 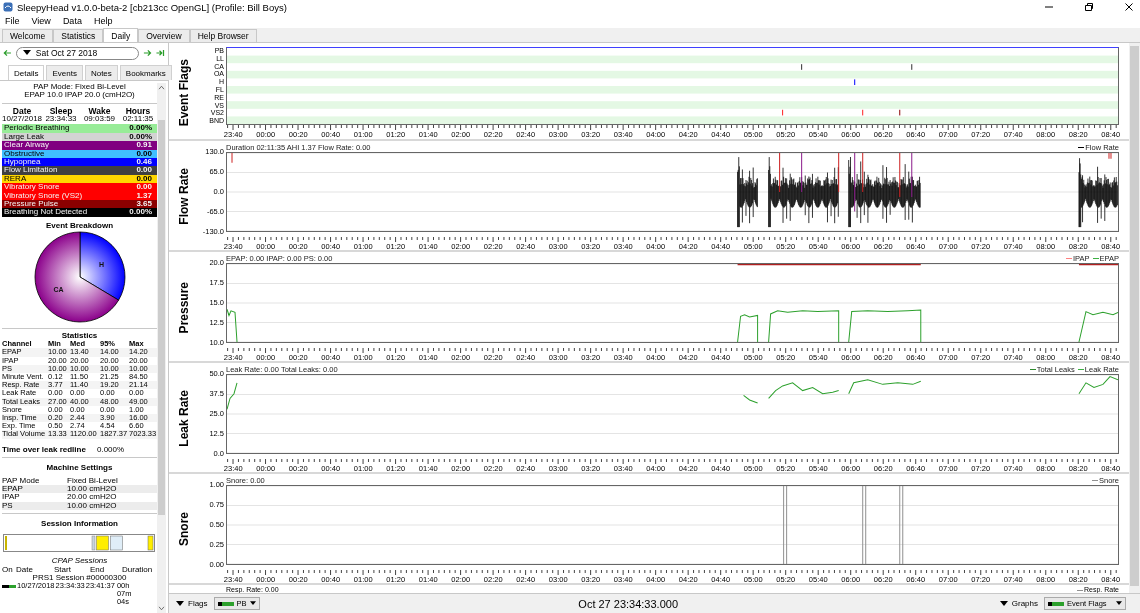 I want to click on table-cell-text: IPAP, so click(x=11, y=497).